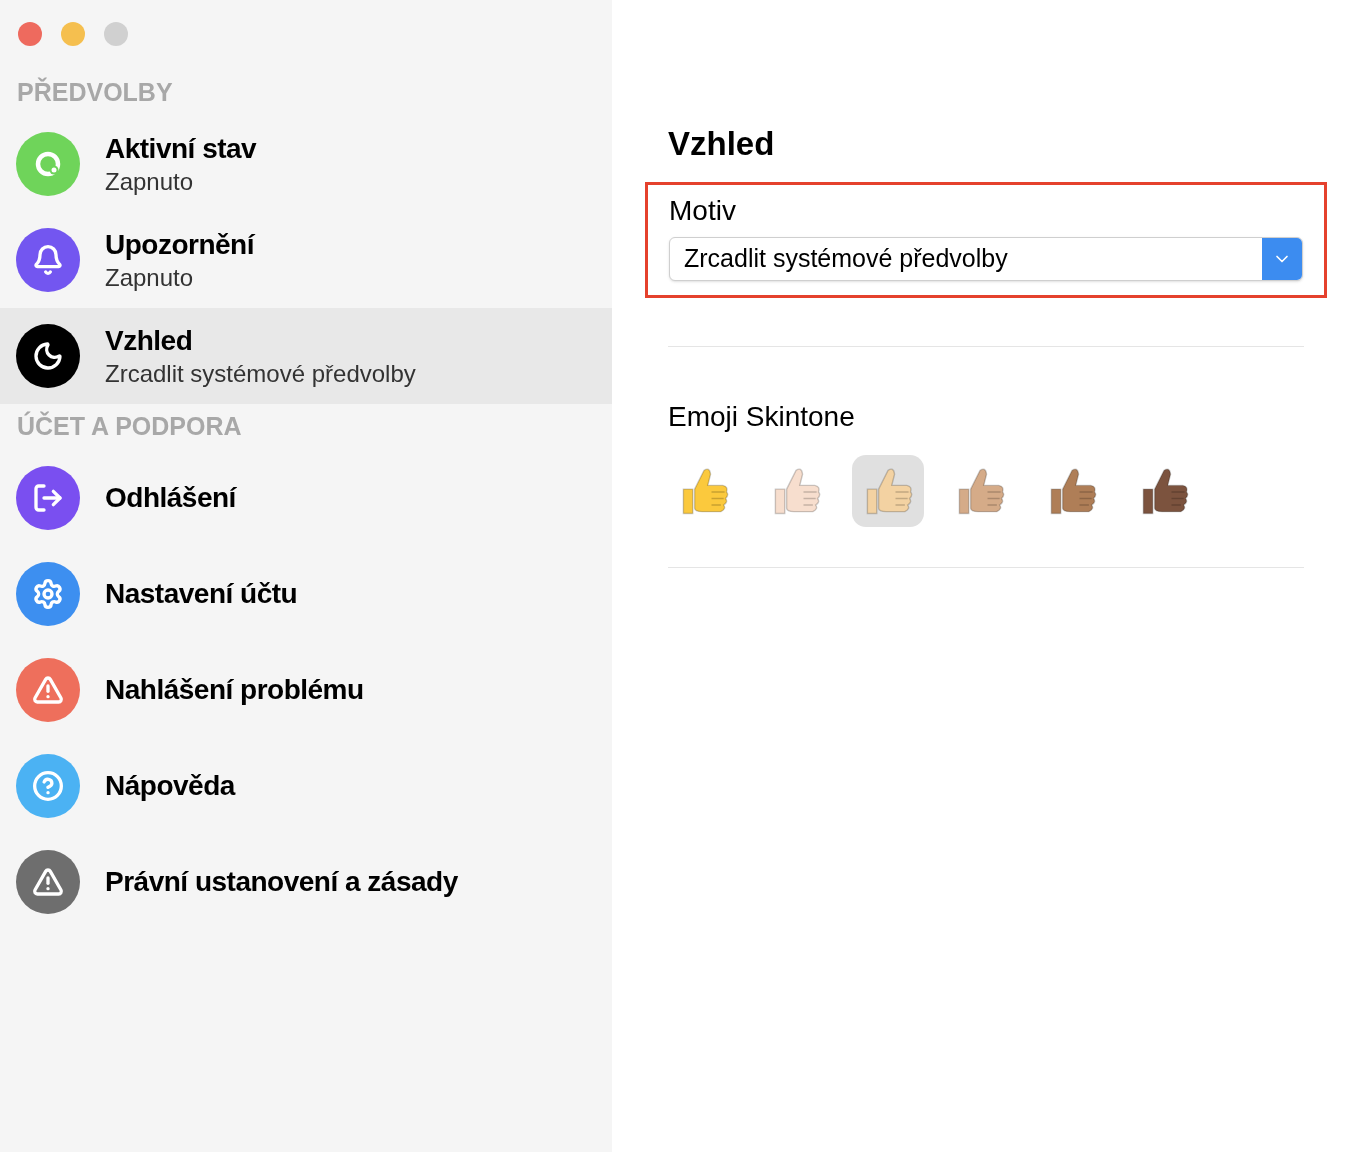 The image size is (1346, 1152). I want to click on item-title: Upozornění, so click(179, 245).